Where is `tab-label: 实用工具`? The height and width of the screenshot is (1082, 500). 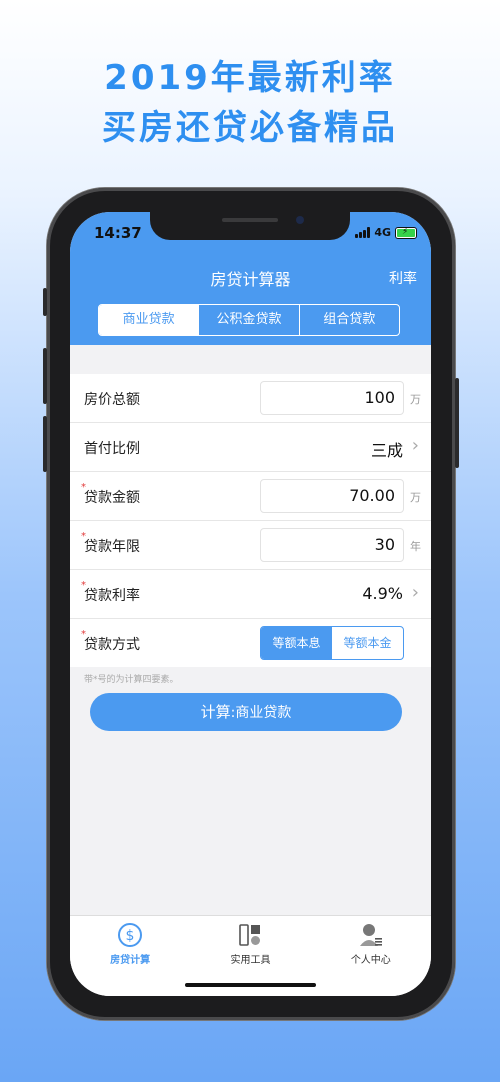
tab-label: 实用工具 is located at coordinates (250, 960).